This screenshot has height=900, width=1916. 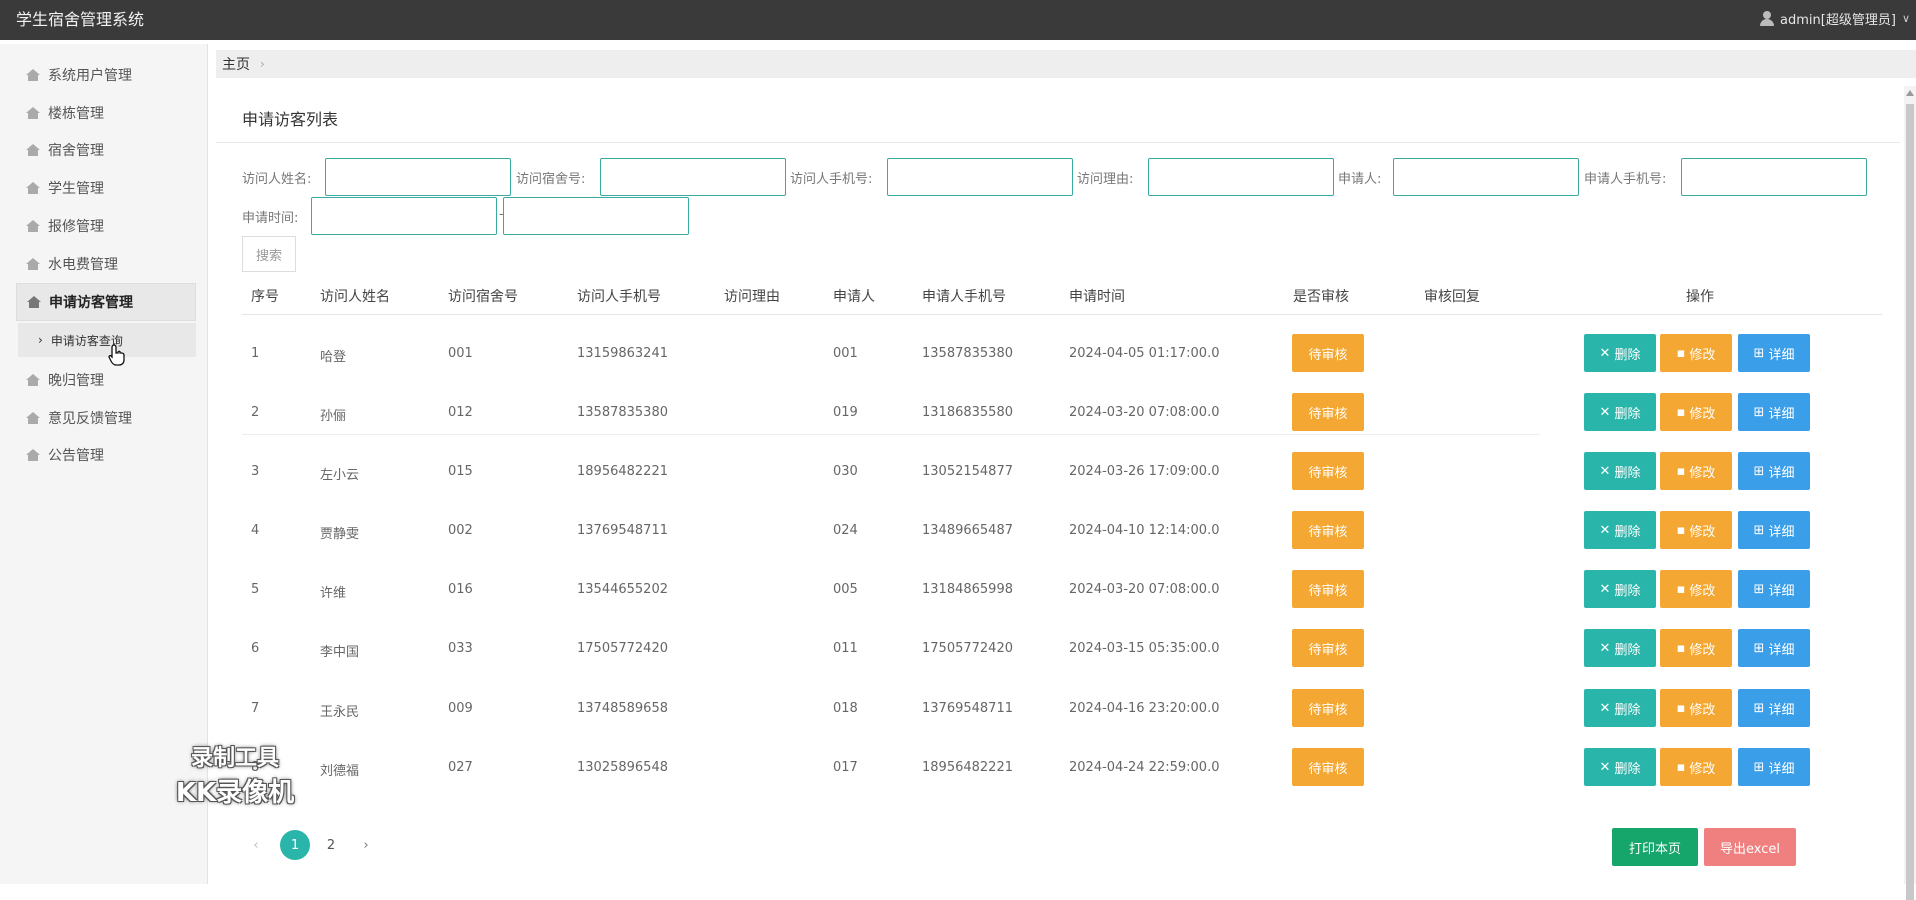 I want to click on apply-time-start-input, so click(x=404, y=216).